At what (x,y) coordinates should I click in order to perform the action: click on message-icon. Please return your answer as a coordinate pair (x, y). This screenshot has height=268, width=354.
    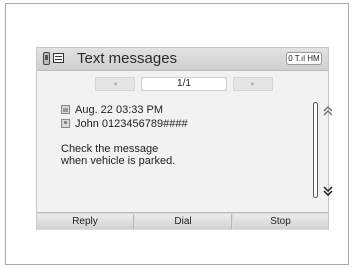
    Looking at the image, I should click on (58, 58).